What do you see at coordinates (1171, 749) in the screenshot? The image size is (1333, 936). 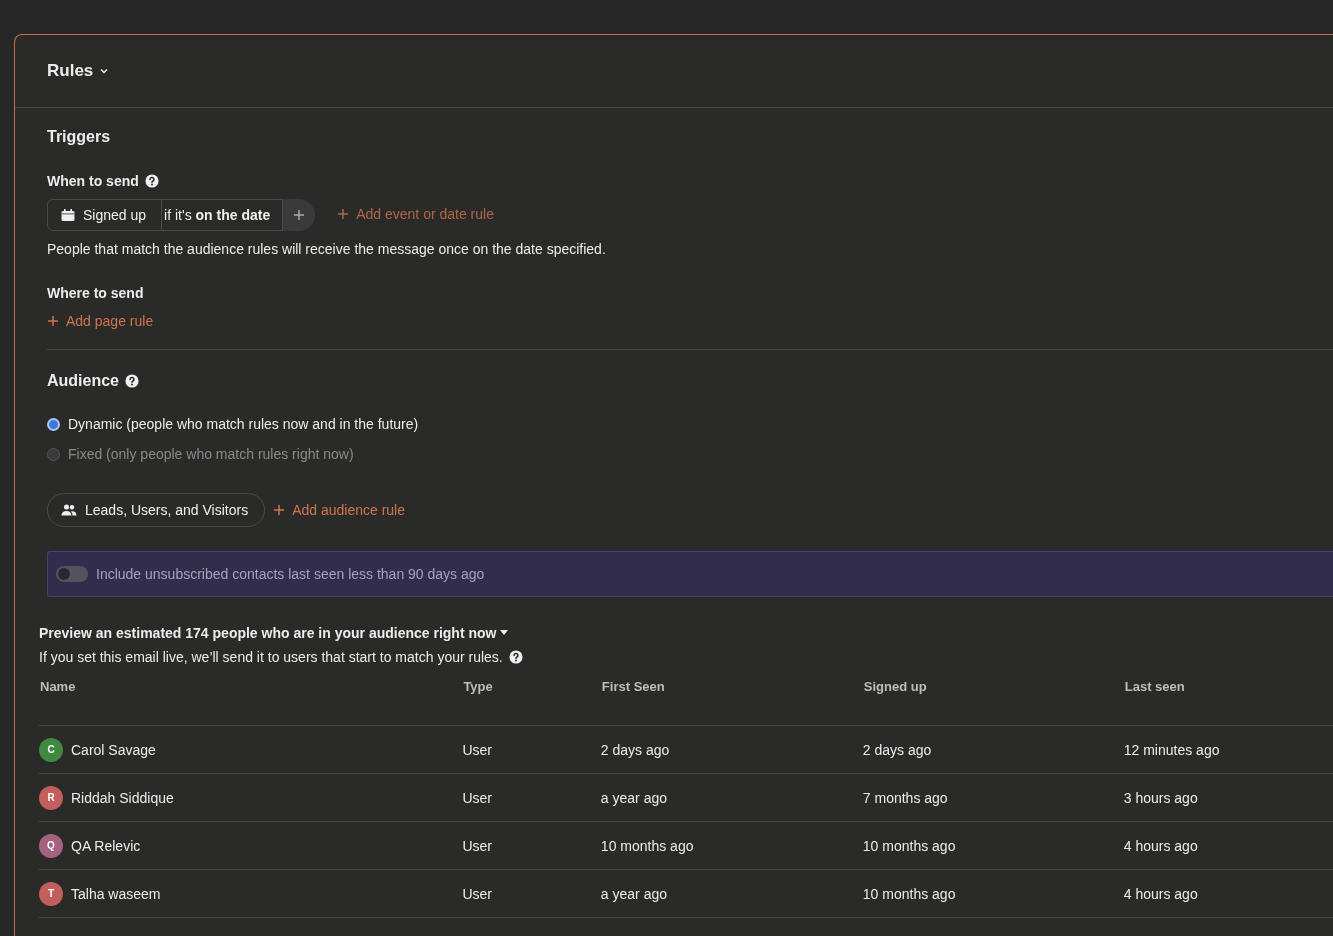 I see `table-cell: 12 minutes ago` at bounding box center [1171, 749].